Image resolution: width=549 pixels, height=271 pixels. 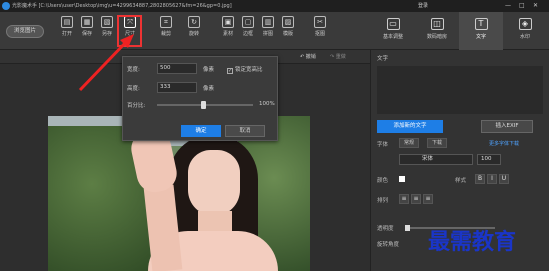 What do you see at coordinates (522, 5) in the screenshot?
I see `maximize-icon: □` at bounding box center [522, 5].